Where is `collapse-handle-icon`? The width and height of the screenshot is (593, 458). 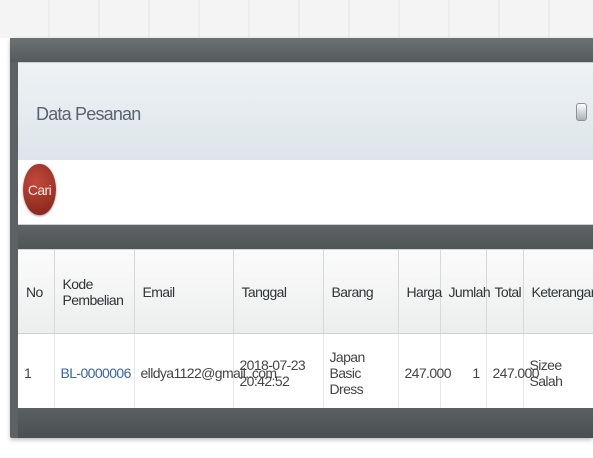
collapse-handle-icon is located at coordinates (581, 112).